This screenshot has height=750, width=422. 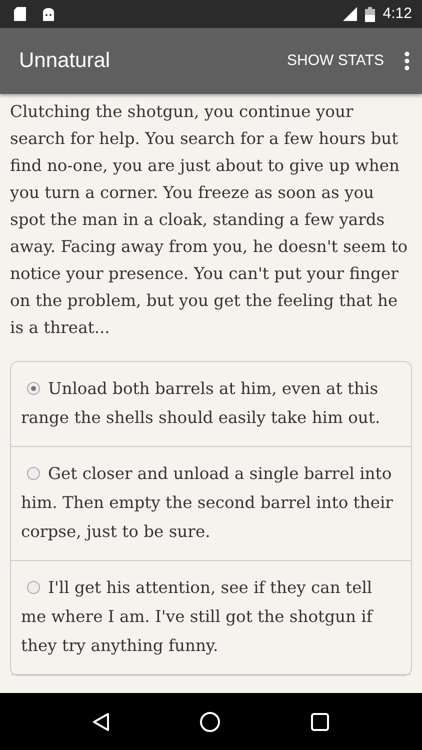 I want to click on choice-option: Unload both barrels at him, even at this range the shells should easily take him out., so click(x=211, y=404).